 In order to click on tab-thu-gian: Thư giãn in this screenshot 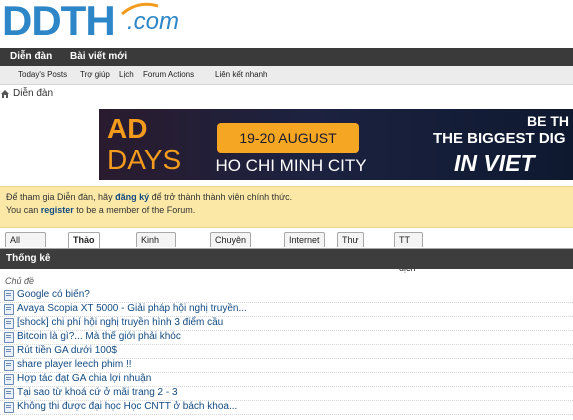, I will do `click(351, 245)`.